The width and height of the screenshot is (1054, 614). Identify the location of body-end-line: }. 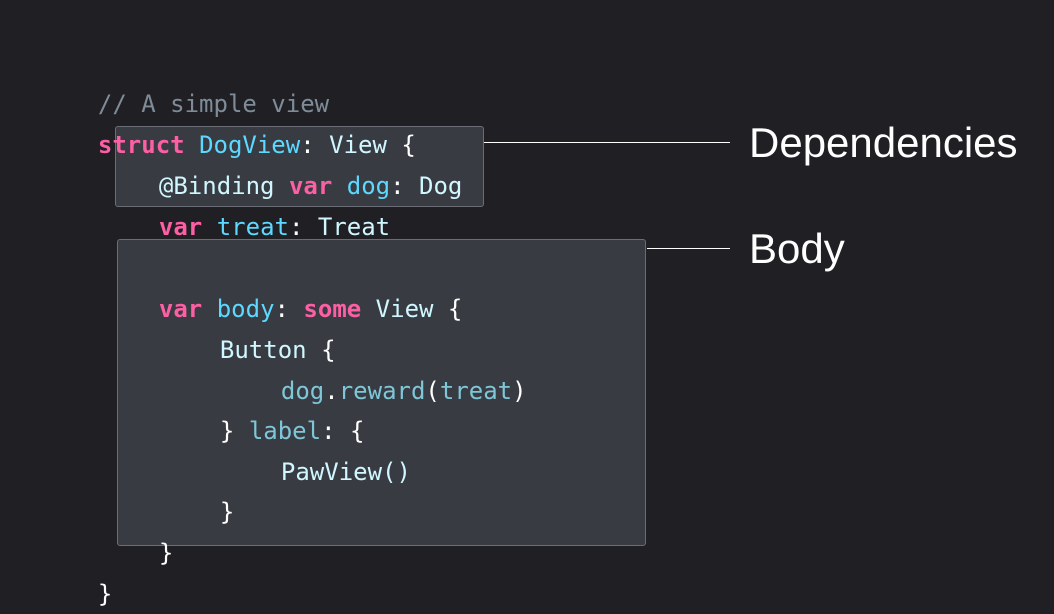
(151, 530).